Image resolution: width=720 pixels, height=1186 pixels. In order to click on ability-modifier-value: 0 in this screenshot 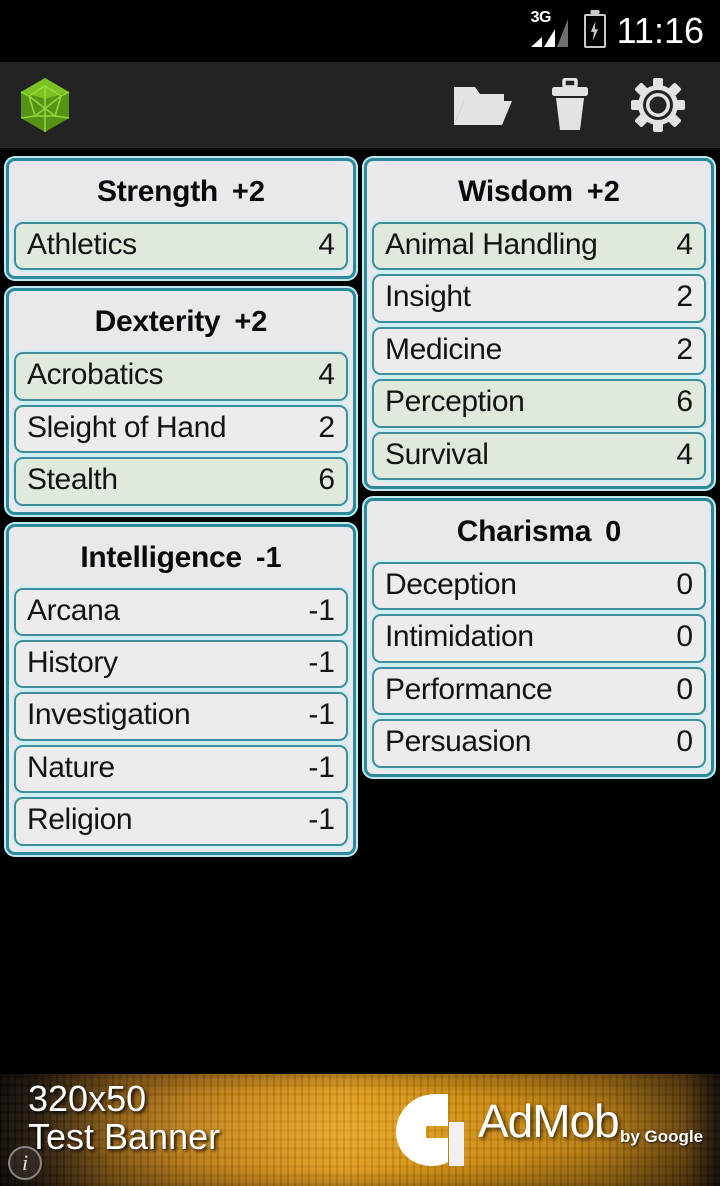, I will do `click(613, 531)`.